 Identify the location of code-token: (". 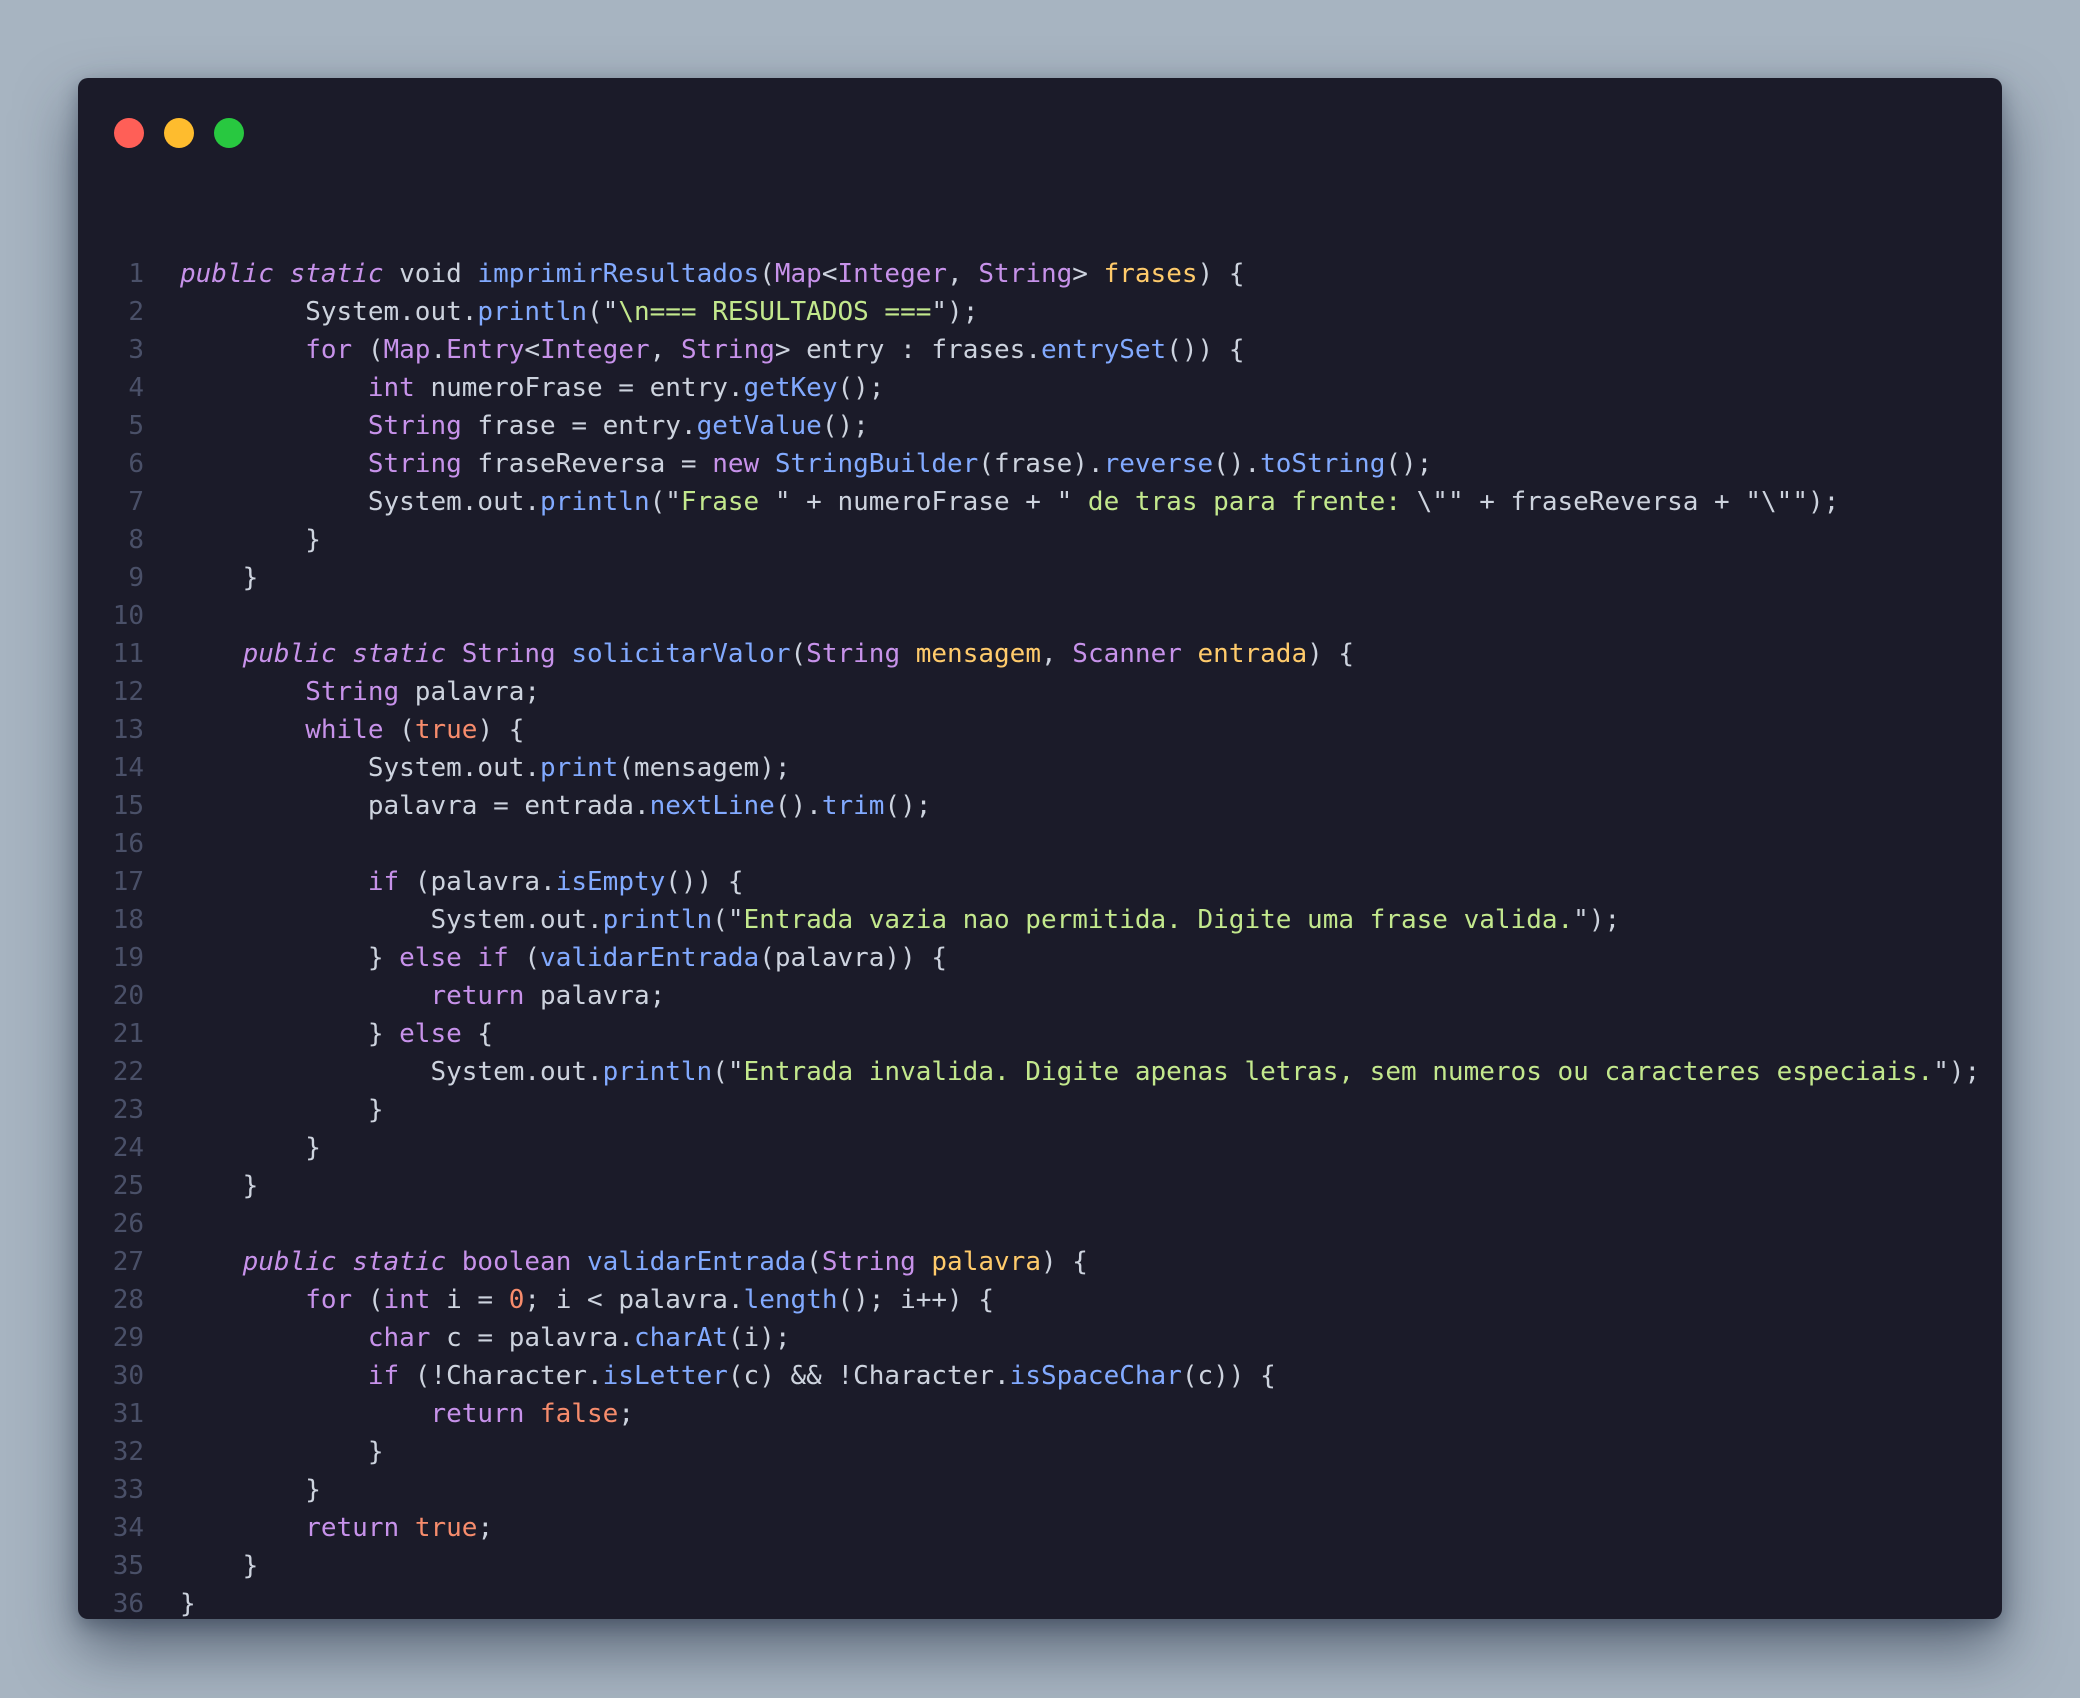
(728, 920).